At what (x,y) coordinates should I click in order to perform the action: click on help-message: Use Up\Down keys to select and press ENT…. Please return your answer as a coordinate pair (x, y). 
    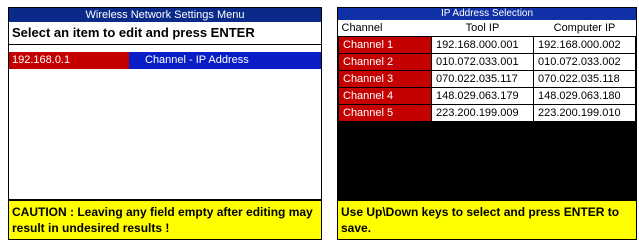
    Looking at the image, I should click on (487, 219).